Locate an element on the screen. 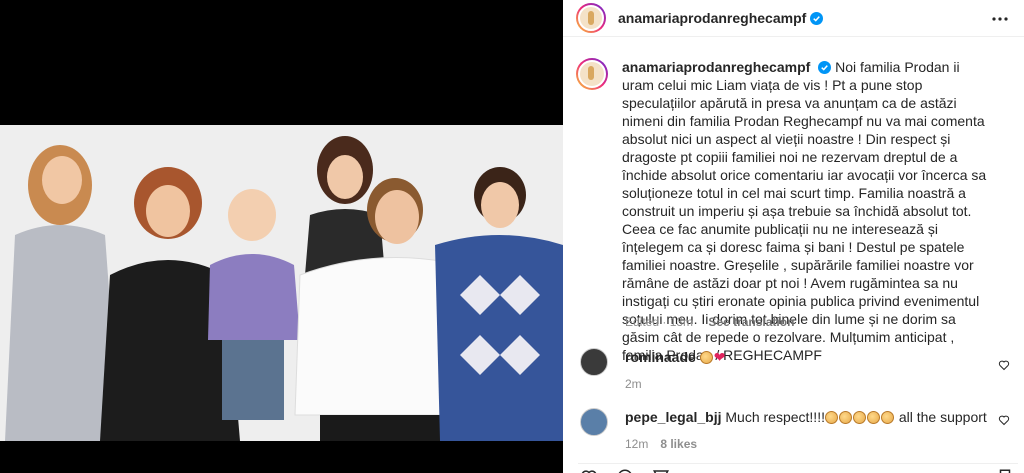 This screenshot has height=473, width=1024. comment-text-after: all the support is located at coordinates (940, 417).